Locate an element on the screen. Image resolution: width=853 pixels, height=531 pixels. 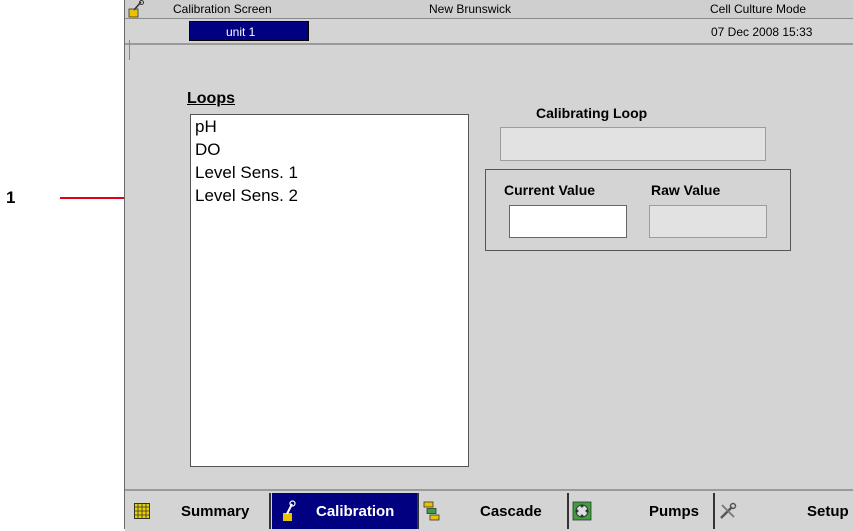
nav-cascade-button: Cascade is located at coordinates (494, 511).